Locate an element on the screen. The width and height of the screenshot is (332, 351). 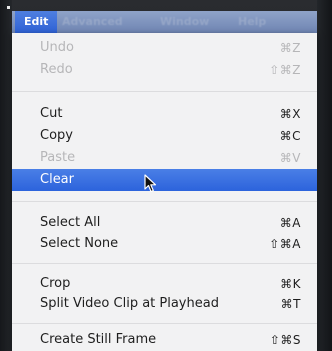
menu-item-clear: Clear is located at coordinates (164, 180).